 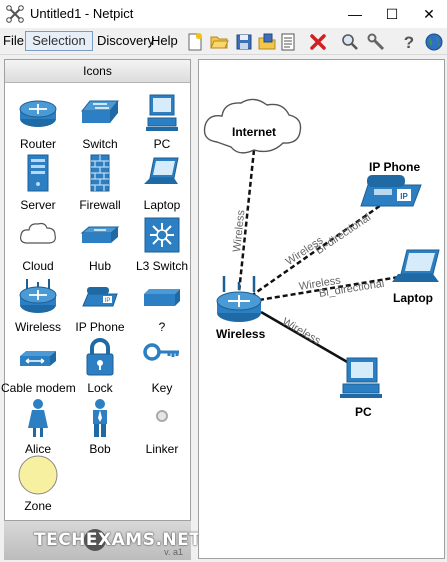 I want to click on cloud-icon, so click(x=37, y=233).